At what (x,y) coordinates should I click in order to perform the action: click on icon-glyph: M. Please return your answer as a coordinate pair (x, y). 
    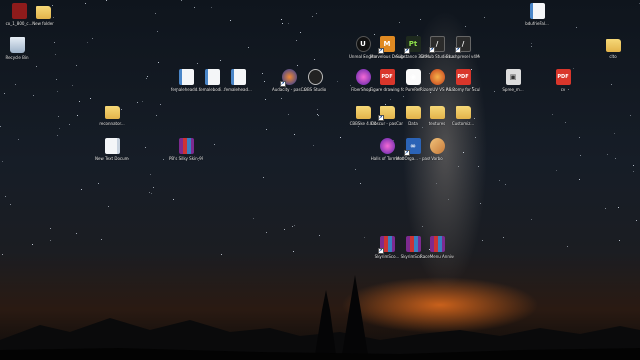
    Looking at the image, I should click on (387, 44).